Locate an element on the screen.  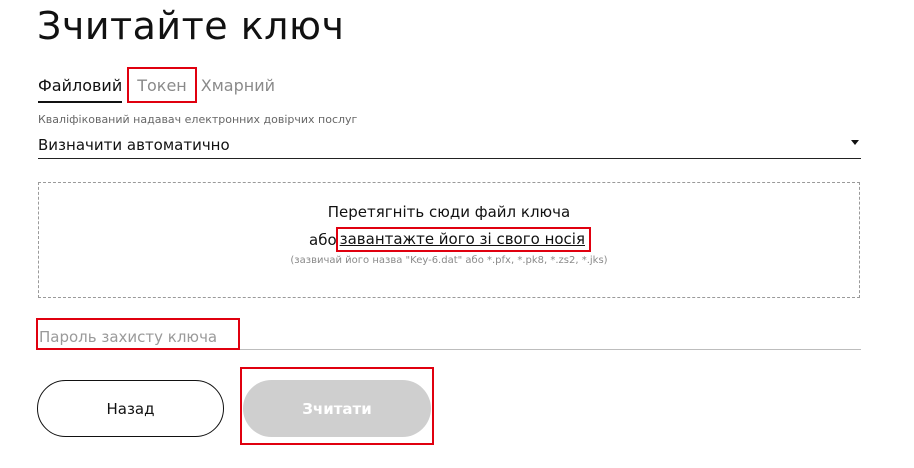
provider-select: Визначити автоматично is located at coordinates (449, 145).